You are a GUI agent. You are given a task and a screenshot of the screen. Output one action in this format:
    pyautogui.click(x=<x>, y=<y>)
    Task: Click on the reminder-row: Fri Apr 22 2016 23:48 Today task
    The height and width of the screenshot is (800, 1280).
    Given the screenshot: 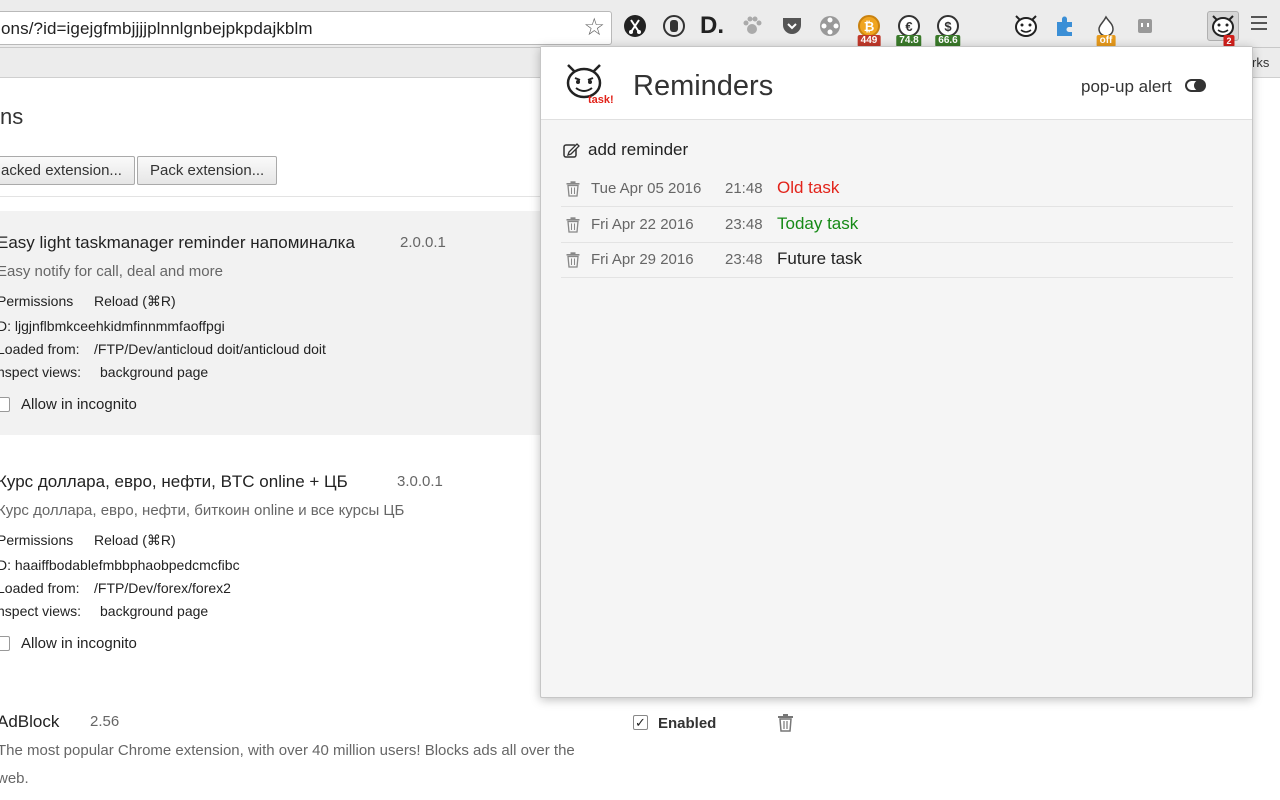 What is the action you would take?
    pyautogui.click(x=897, y=225)
    